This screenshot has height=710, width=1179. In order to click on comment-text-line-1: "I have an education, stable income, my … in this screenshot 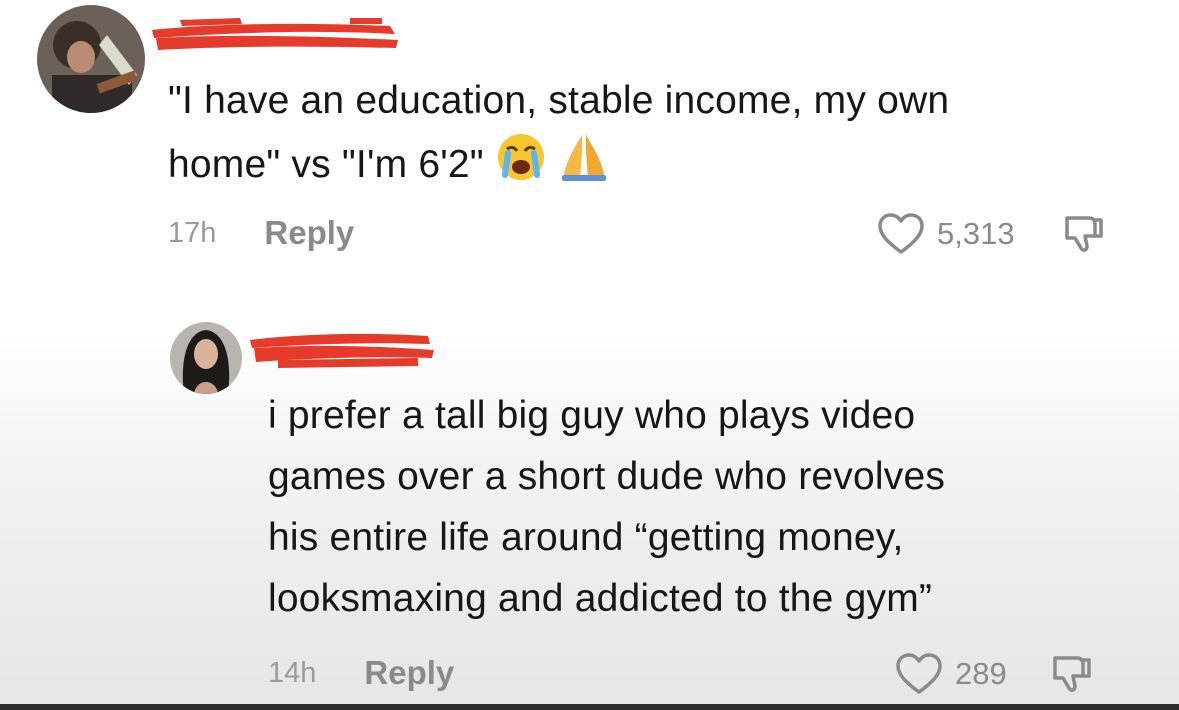, I will do `click(559, 100)`.